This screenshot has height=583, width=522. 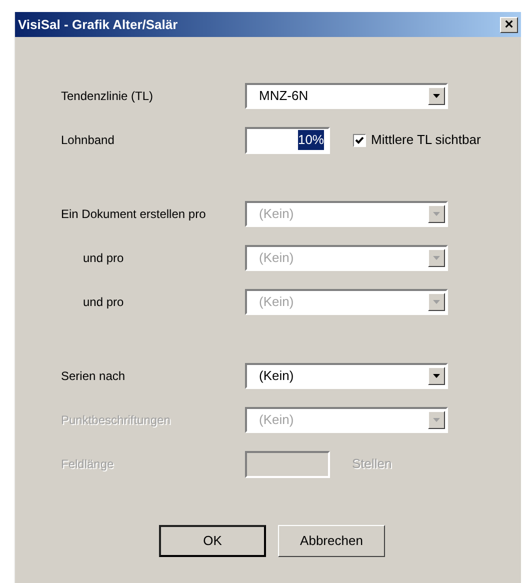 I want to click on field-label: Ein Dokument erstellen pro, so click(x=133, y=214).